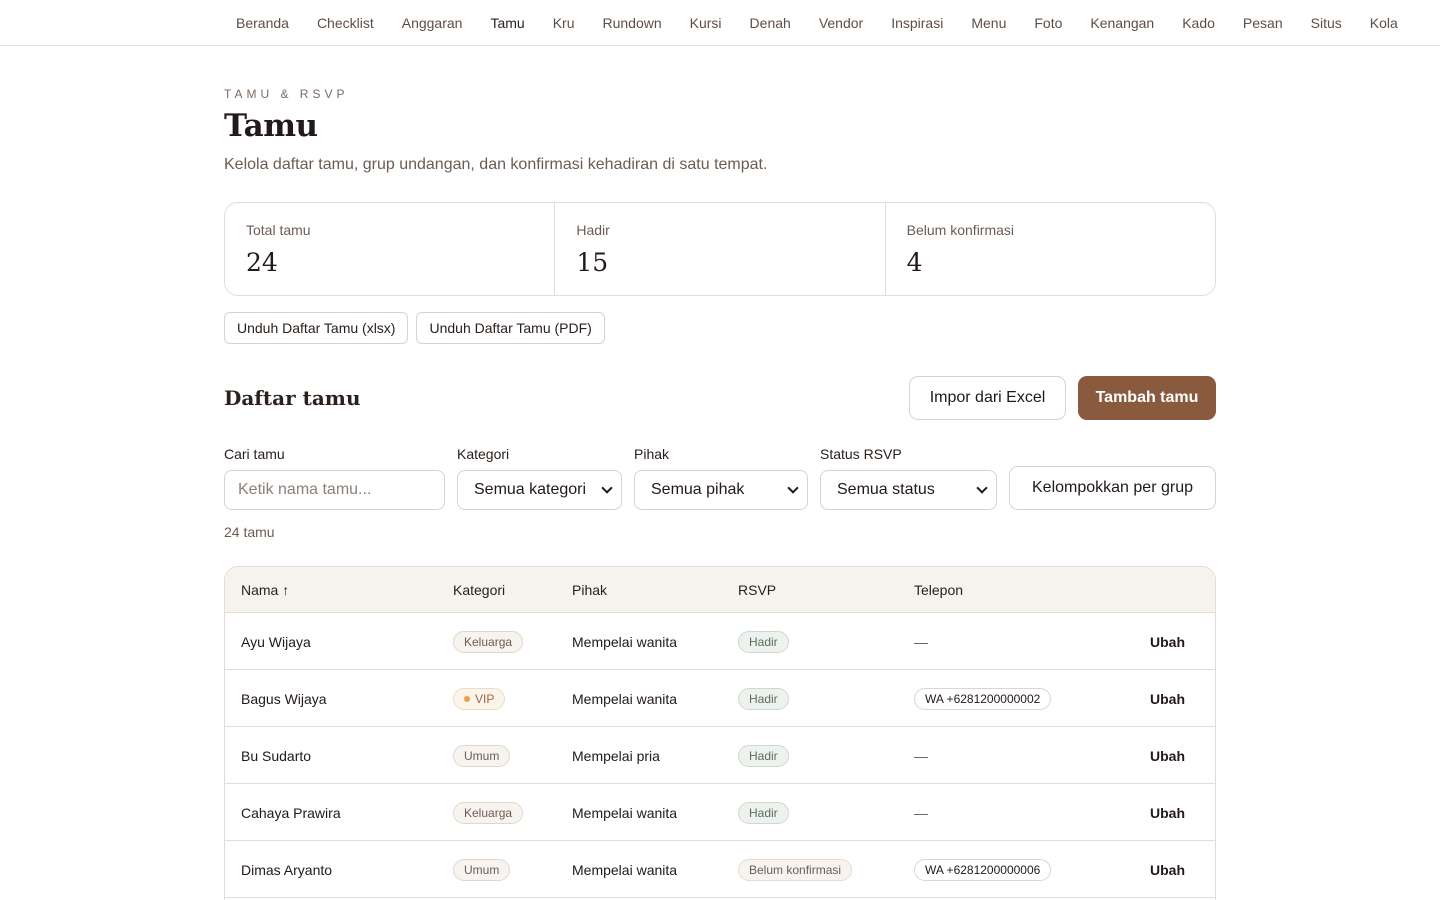  What do you see at coordinates (291, 812) in the screenshot?
I see `guest-name: Cahaya Prawira` at bounding box center [291, 812].